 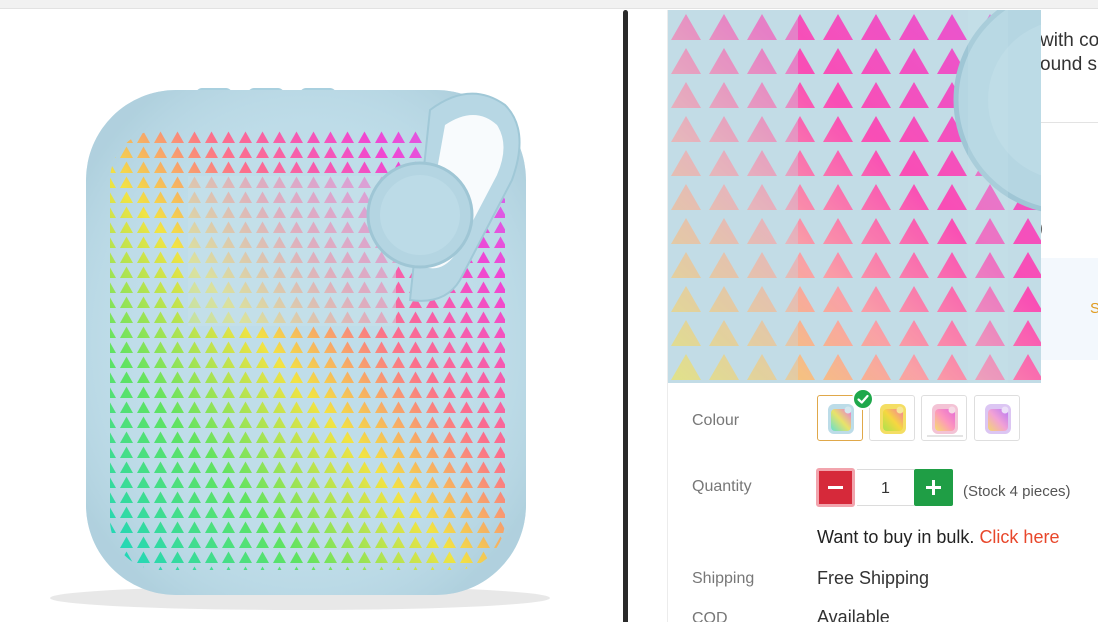 I want to click on title-divider, so click(x=1069, y=122).